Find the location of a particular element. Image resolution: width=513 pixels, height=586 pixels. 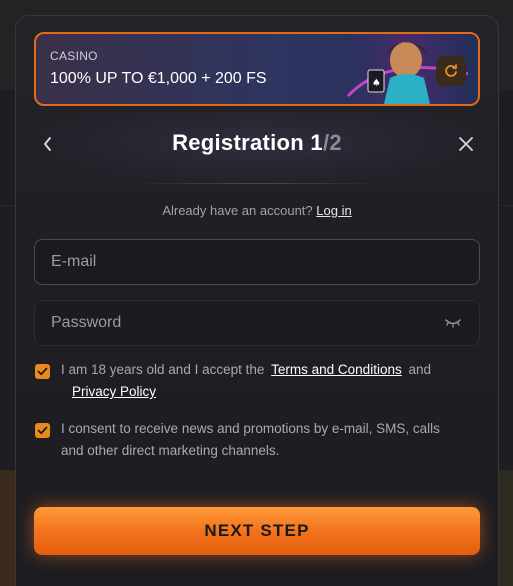

close-icon is located at coordinates (466, 144).